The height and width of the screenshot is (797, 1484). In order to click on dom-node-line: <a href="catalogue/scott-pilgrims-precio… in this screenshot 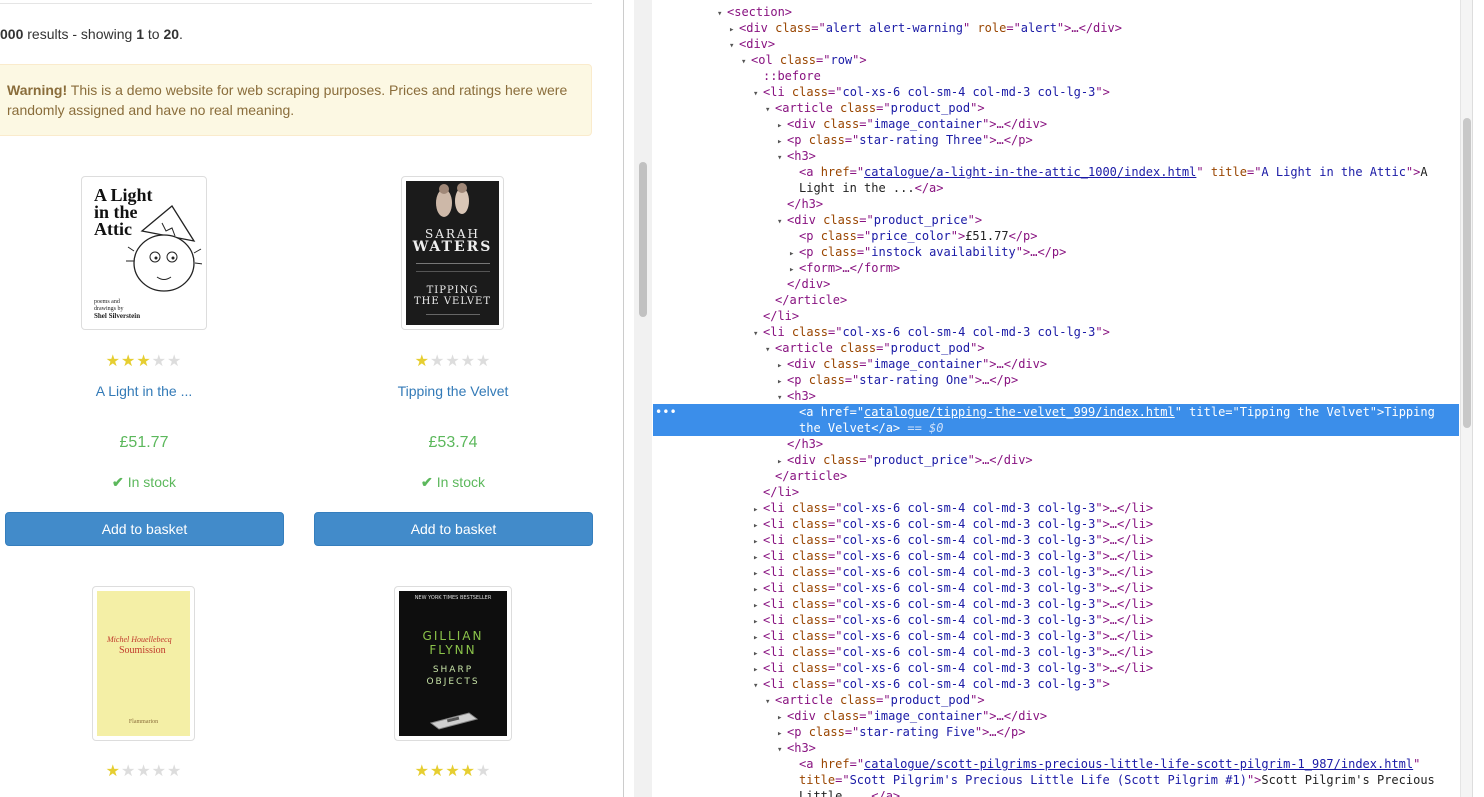, I will do `click(1056, 764)`.